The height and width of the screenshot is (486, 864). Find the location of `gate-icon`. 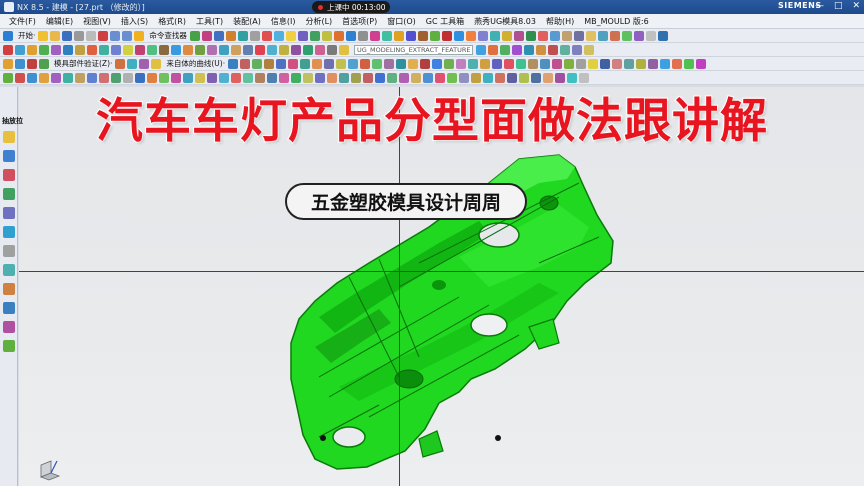

gate-icon is located at coordinates (533, 63).